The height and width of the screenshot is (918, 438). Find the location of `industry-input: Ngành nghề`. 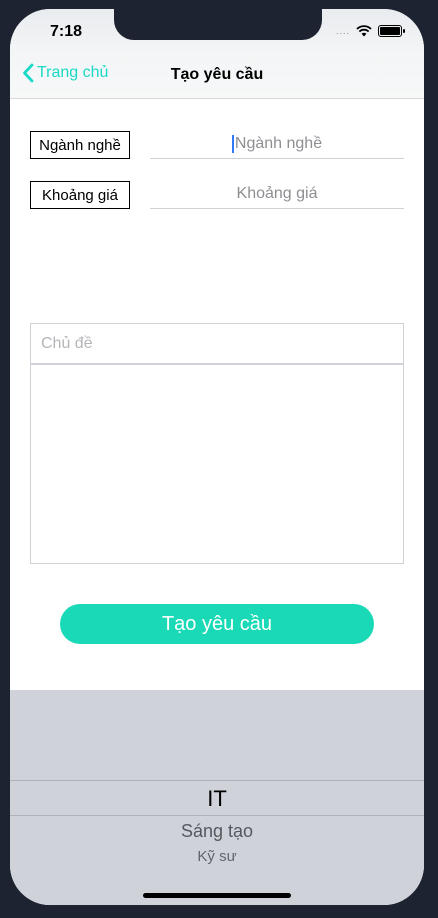

industry-input: Ngành nghề is located at coordinates (277, 144).